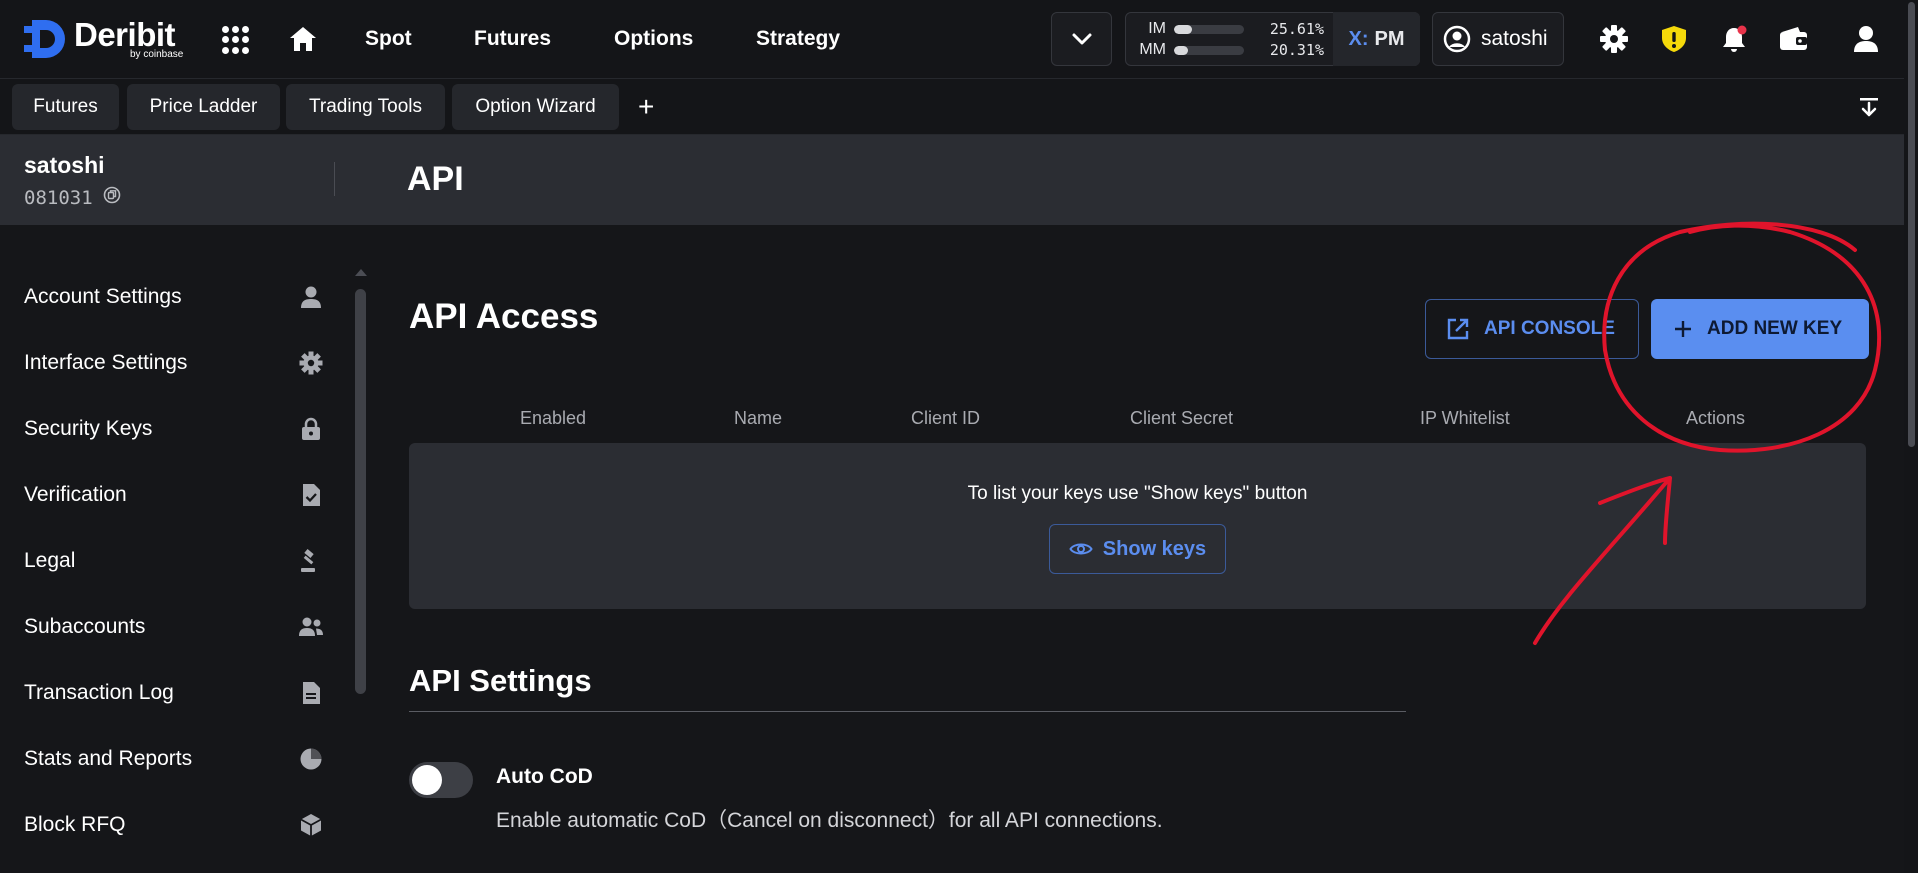 This screenshot has height=873, width=1918. I want to click on sidebar-item-stats-and-reports: Stats and Reports, so click(165, 759).